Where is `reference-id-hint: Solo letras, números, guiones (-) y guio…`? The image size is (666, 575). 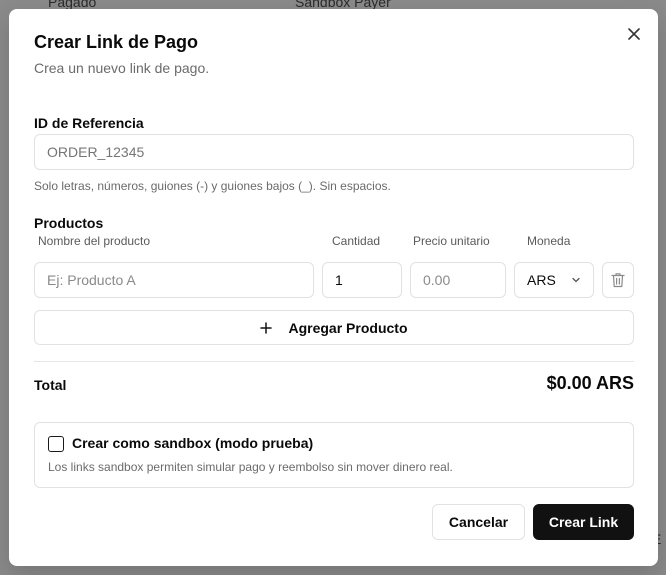 reference-id-hint: Solo letras, números, guiones (-) y guio… is located at coordinates (212, 186).